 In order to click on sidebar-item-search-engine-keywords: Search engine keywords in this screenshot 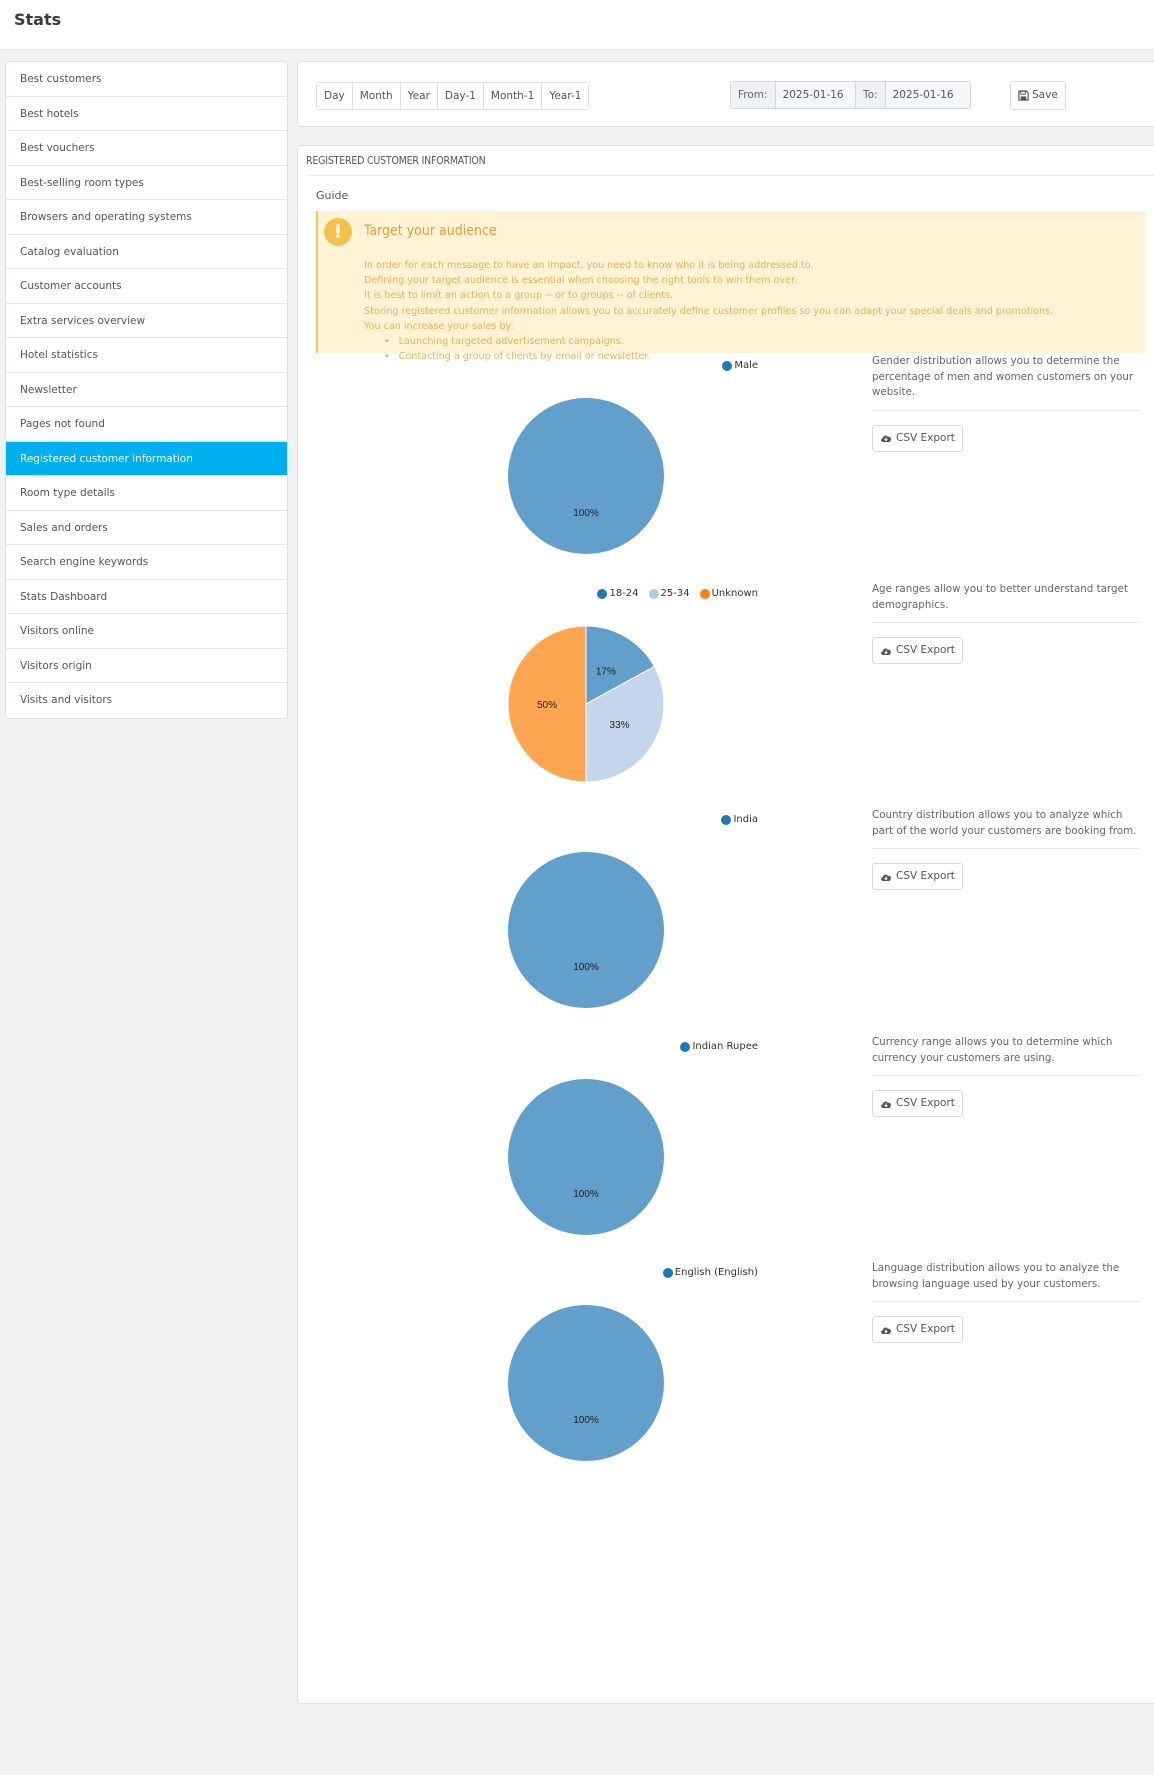, I will do `click(146, 562)`.